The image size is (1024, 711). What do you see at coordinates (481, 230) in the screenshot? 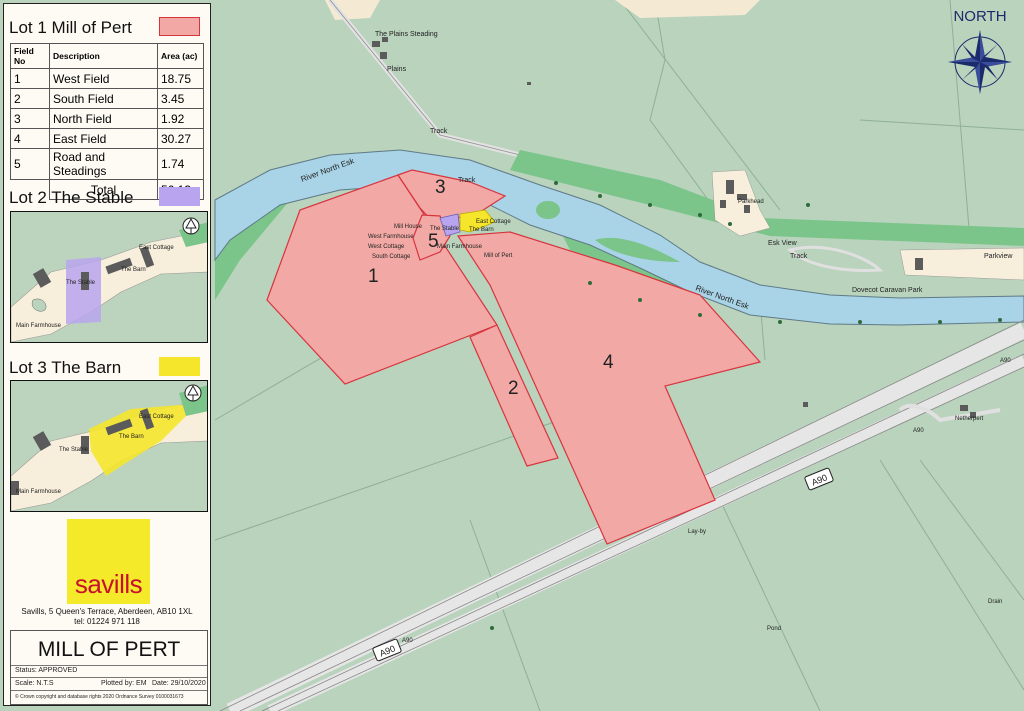
I see `map-label: The Barn` at bounding box center [481, 230].